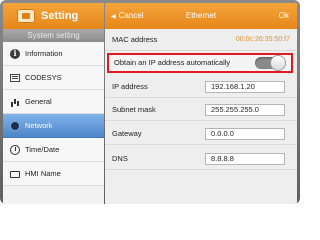 This screenshot has height=240, width=320. Describe the element at coordinates (53, 126) in the screenshot. I see `sidebar-item-network: Network` at that location.